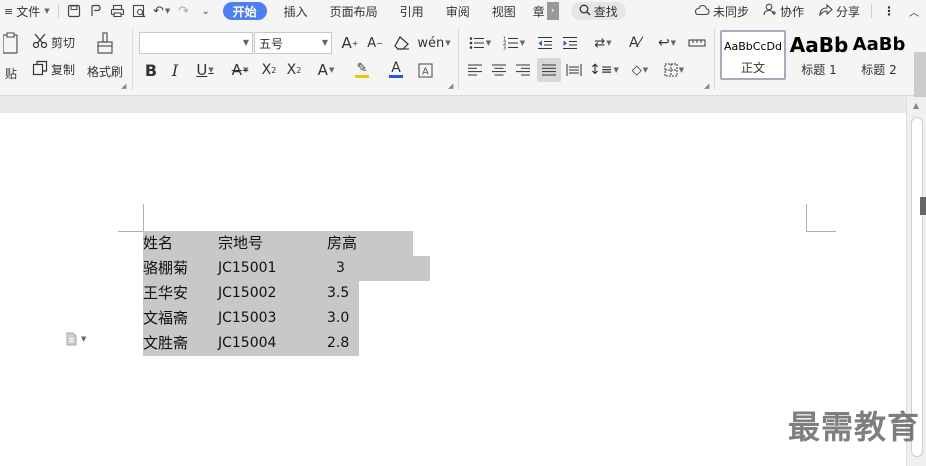 The width and height of the screenshot is (926, 466). What do you see at coordinates (362, 76) in the screenshot?
I see `highlight-color-bar` at bounding box center [362, 76].